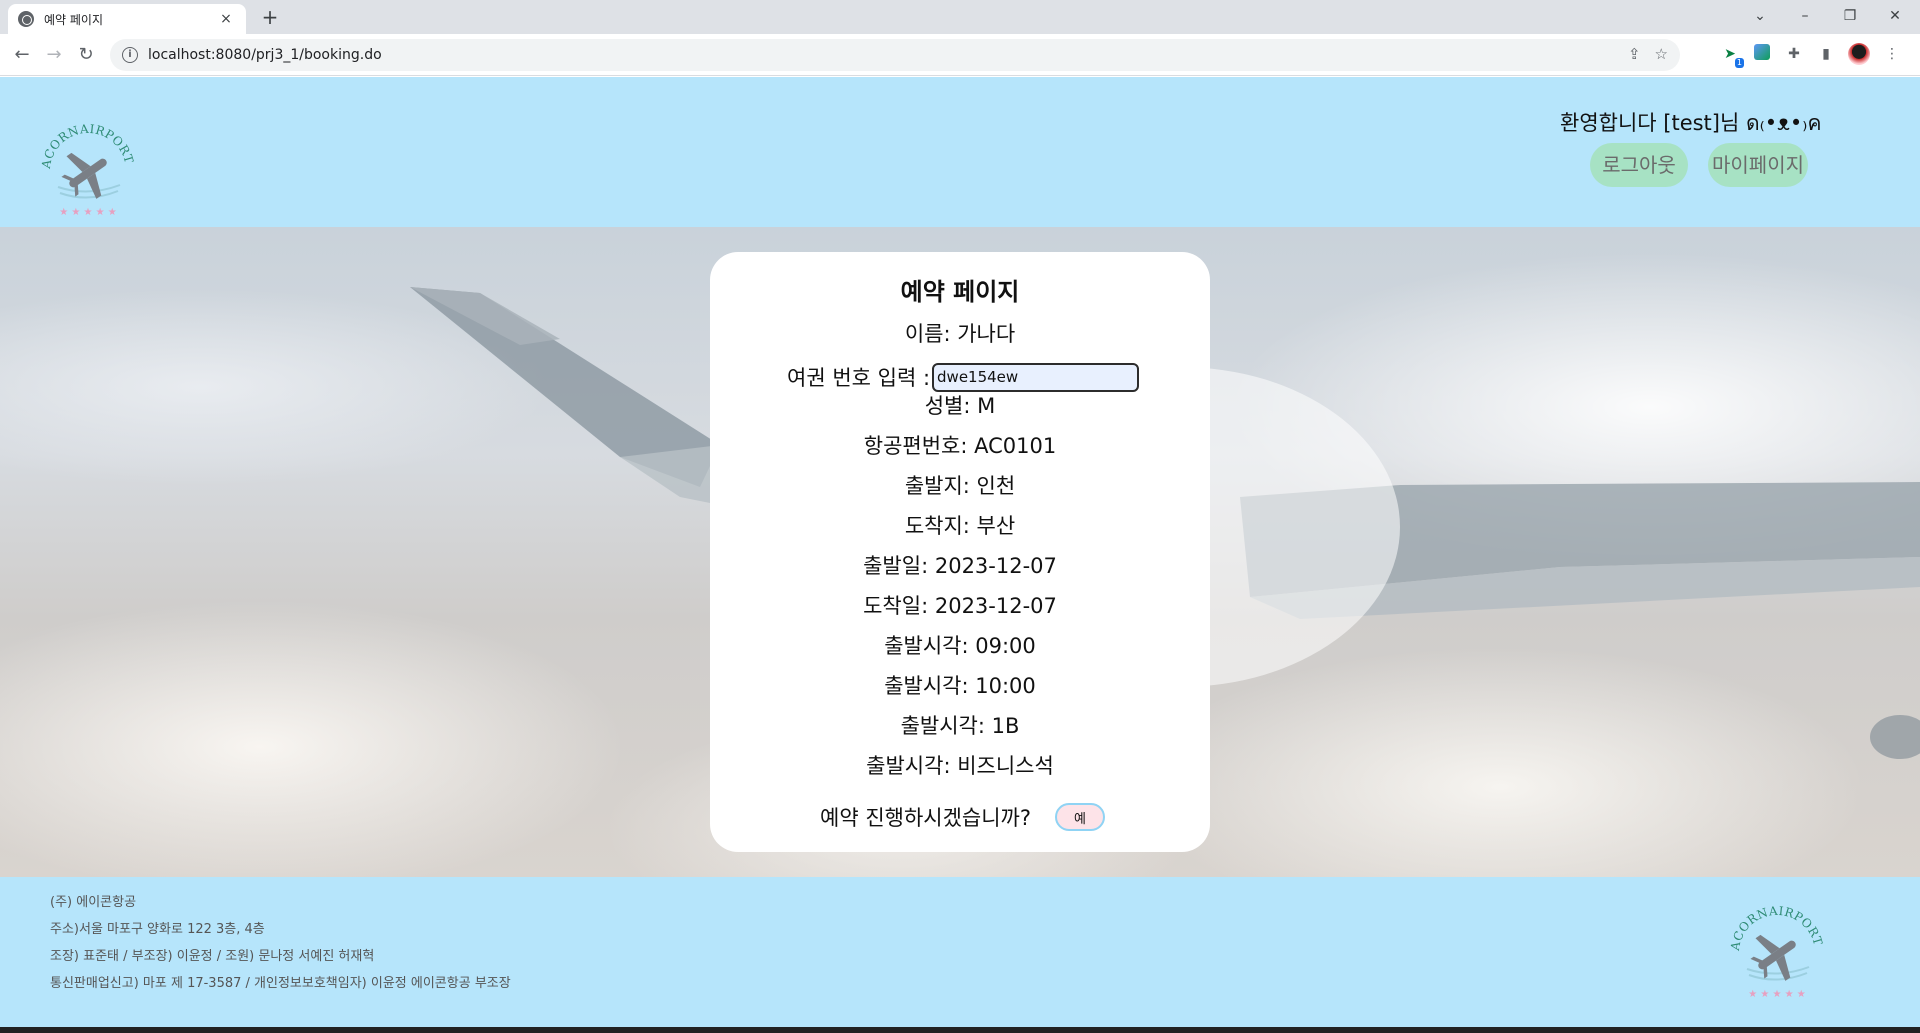 The image size is (1920, 1033). Describe the element at coordinates (1794, 54) in the screenshot. I see `puzzle-extensions-icon: ✚` at that location.